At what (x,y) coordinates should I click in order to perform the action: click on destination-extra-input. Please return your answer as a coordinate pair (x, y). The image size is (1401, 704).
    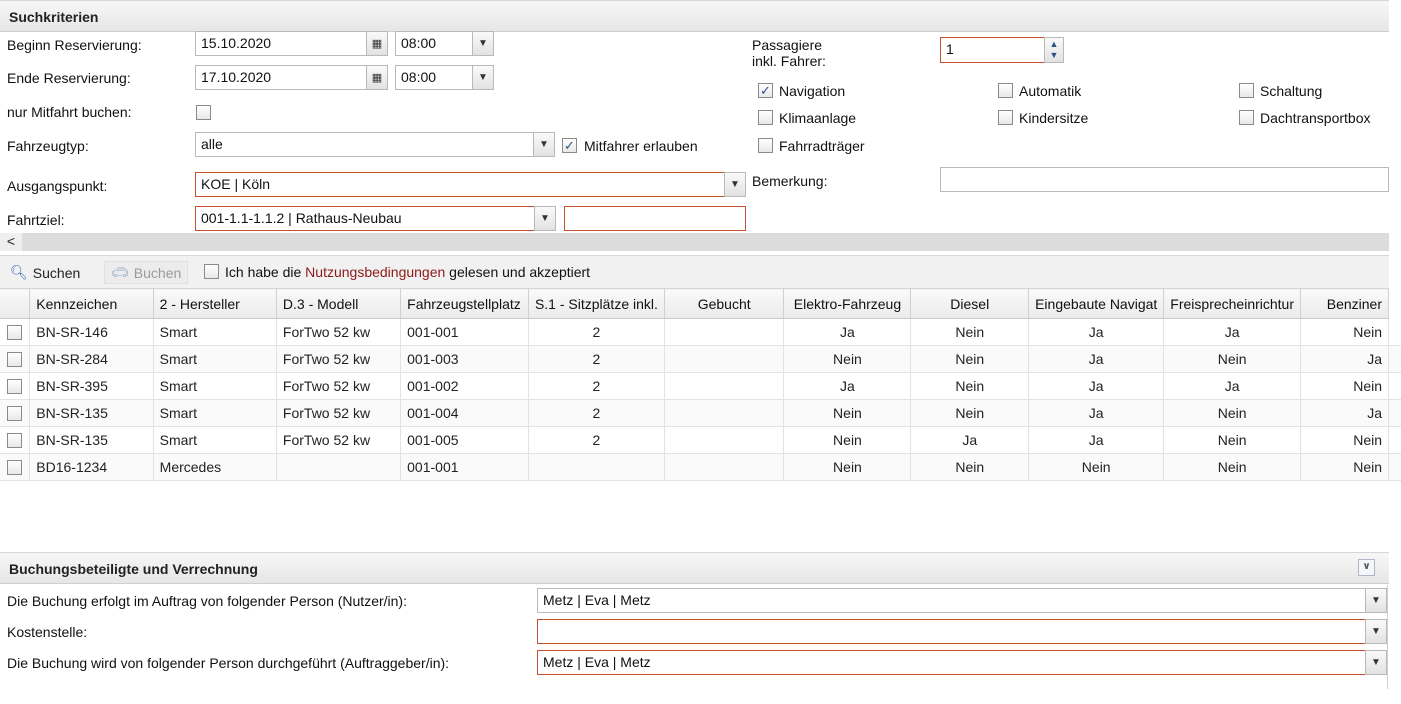
    Looking at the image, I should click on (655, 218).